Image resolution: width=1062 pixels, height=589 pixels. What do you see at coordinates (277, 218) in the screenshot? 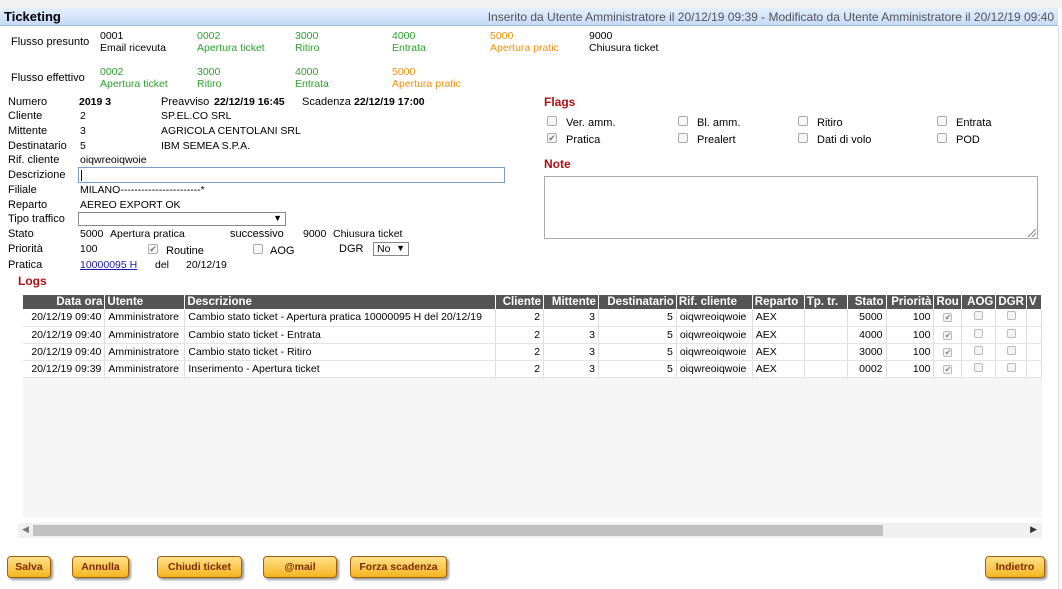
I see `chevron-down-icon: ▼` at bounding box center [277, 218].